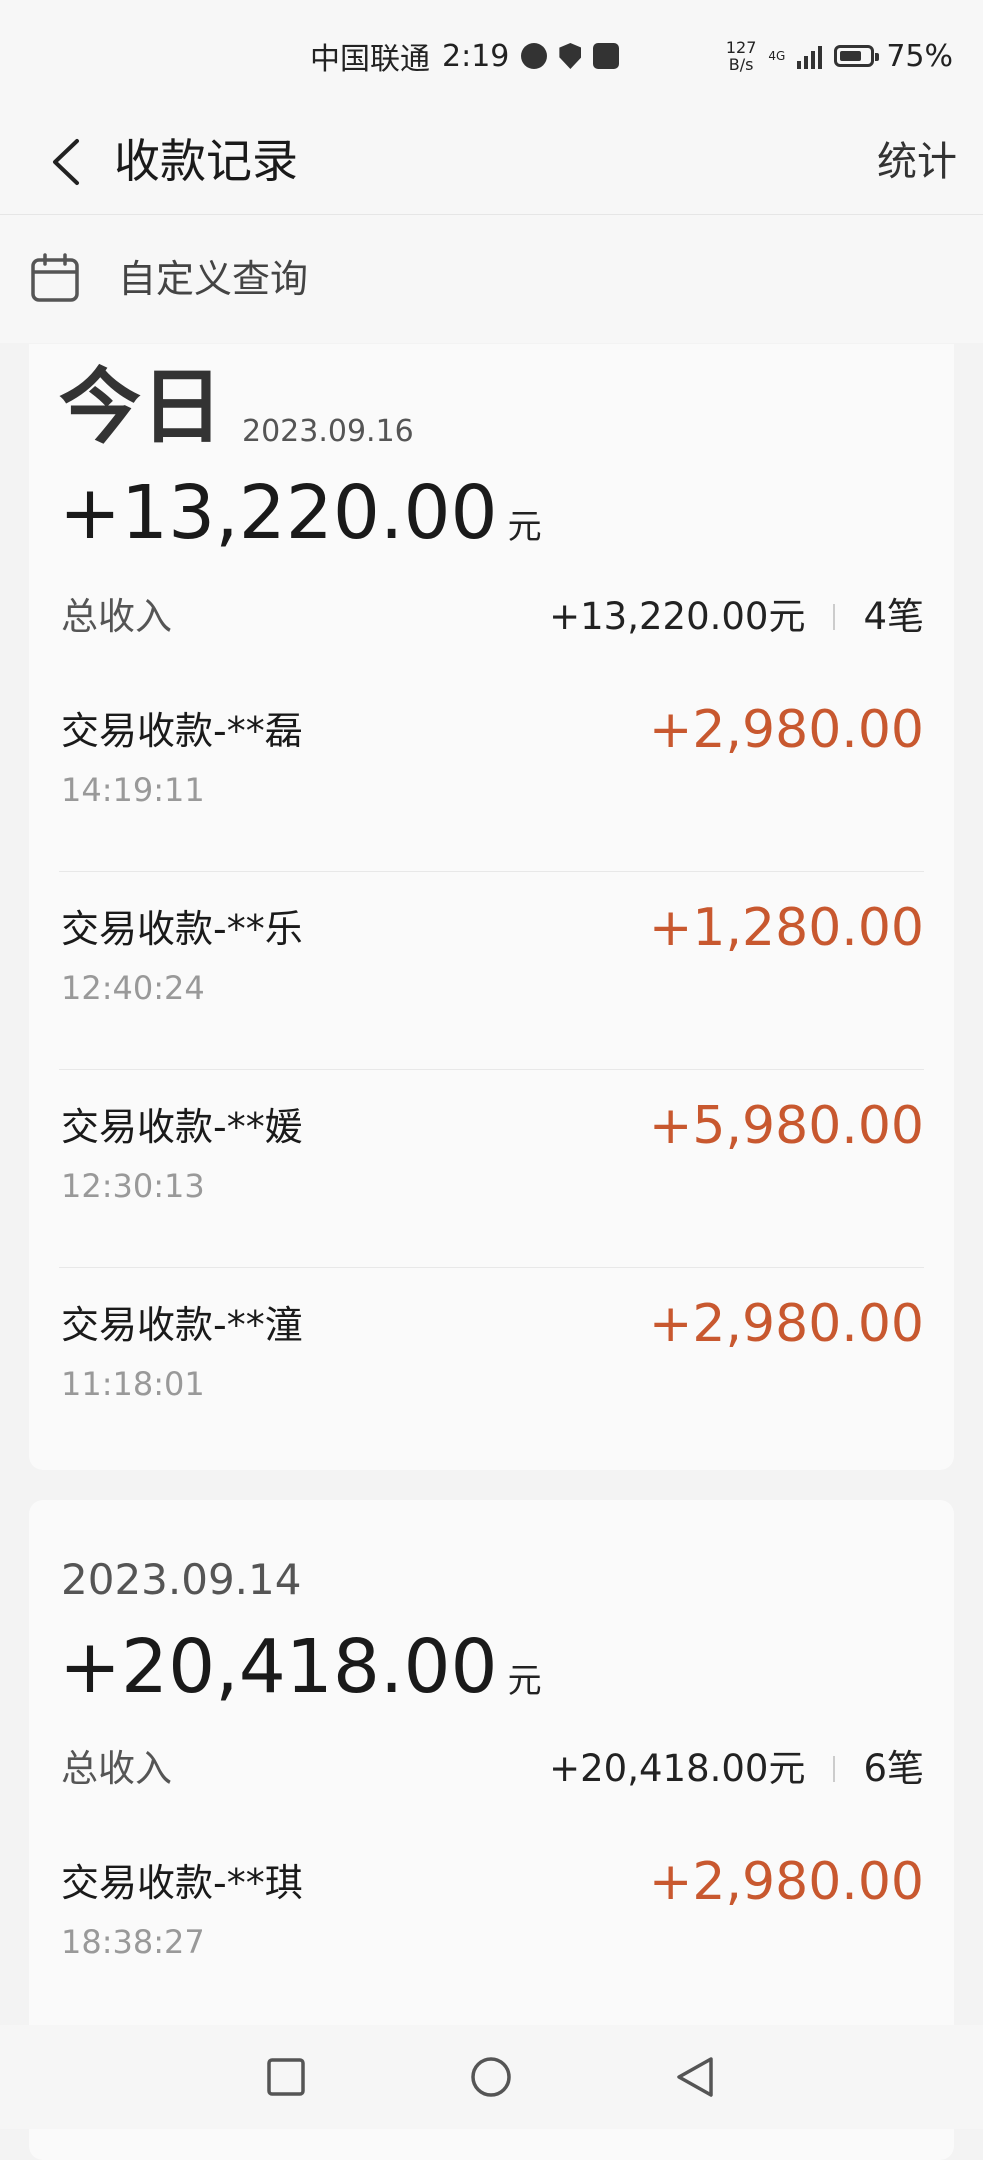 Image resolution: width=983 pixels, height=2160 pixels. What do you see at coordinates (300, 1667) in the screenshot?
I see `day-total: +20,418.00 元` at bounding box center [300, 1667].